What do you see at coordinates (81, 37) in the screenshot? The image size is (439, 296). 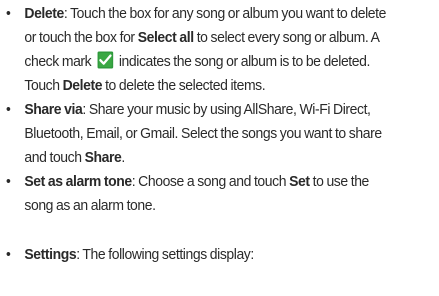 I see `delete-line2-pre: or touch the box for` at bounding box center [81, 37].